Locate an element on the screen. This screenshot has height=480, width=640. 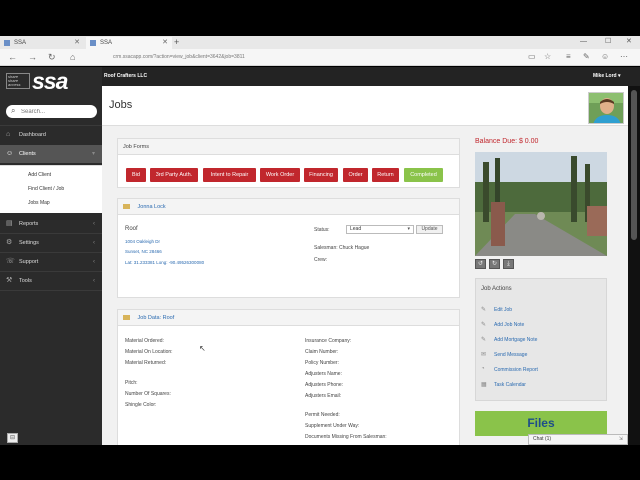
sidebar-item-support: ☏ Support ‹ is located at coordinates (51, 262).